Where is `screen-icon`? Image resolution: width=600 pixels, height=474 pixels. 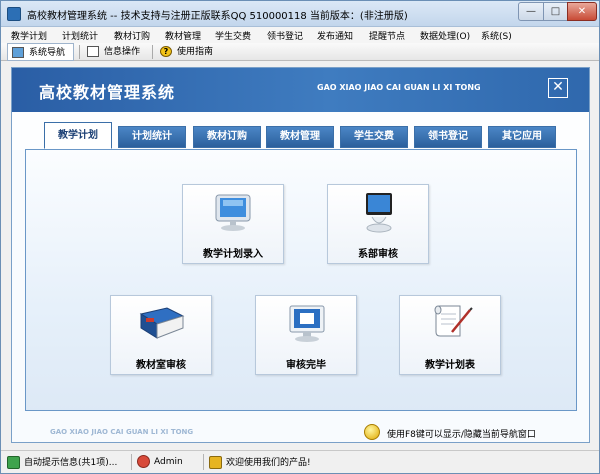 screen-icon is located at coordinates (307, 323).